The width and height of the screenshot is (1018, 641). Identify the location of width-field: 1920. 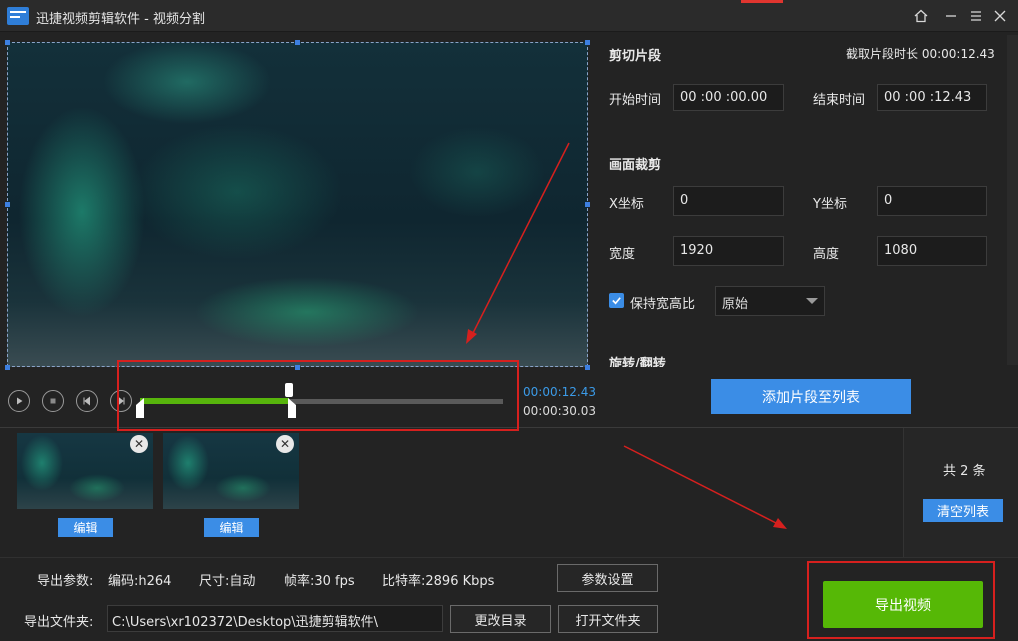
(728, 251).